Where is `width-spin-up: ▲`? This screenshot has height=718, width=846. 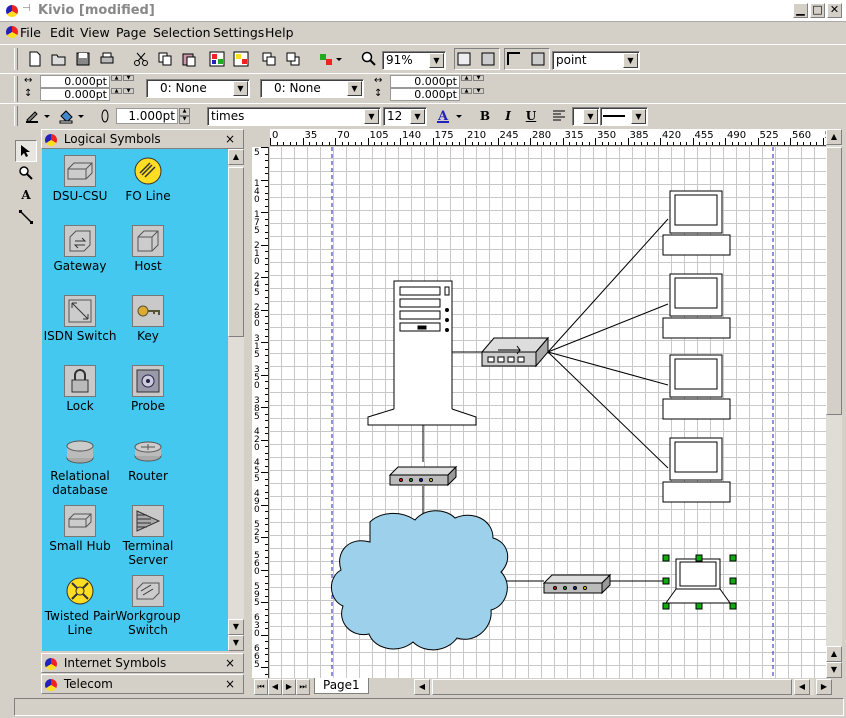
width-spin-up: ▲ is located at coordinates (466, 78).